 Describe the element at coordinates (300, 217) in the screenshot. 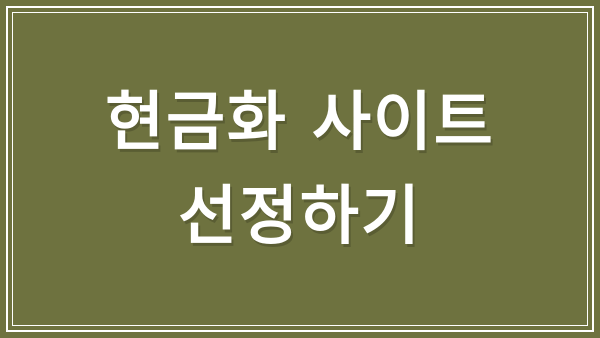

I see `title-line-2: 선정하기` at that location.